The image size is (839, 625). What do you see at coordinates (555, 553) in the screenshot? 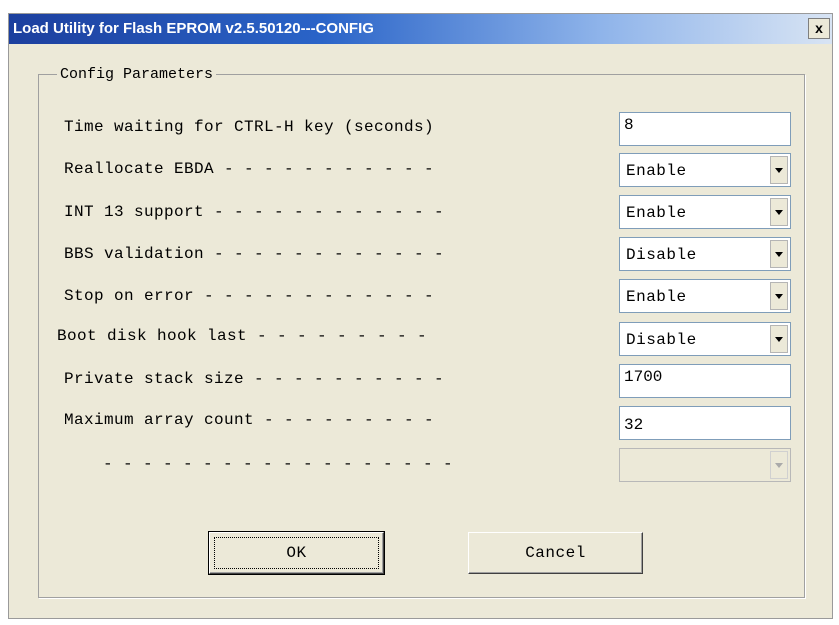
I see `cancel-button: Cancel` at bounding box center [555, 553].